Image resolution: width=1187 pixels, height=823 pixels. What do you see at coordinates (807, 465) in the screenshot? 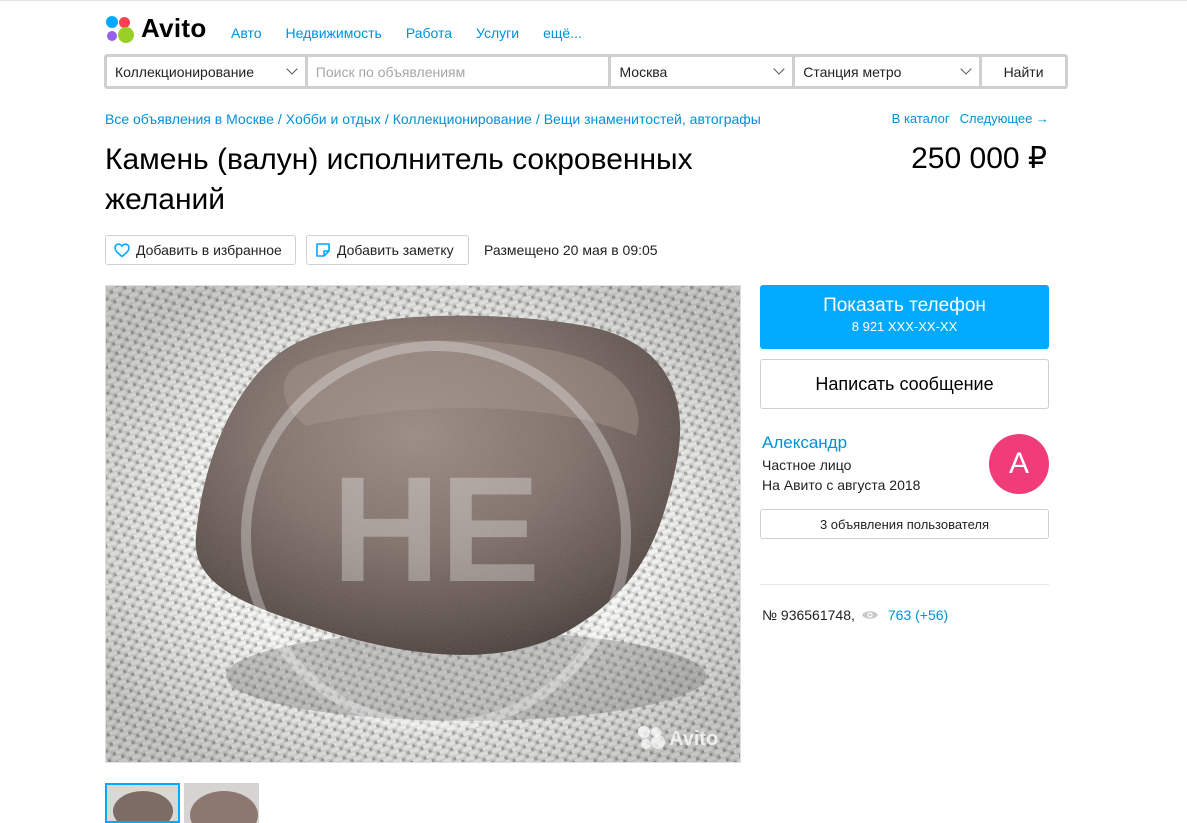
I see `seller-type: Частное лицо` at bounding box center [807, 465].